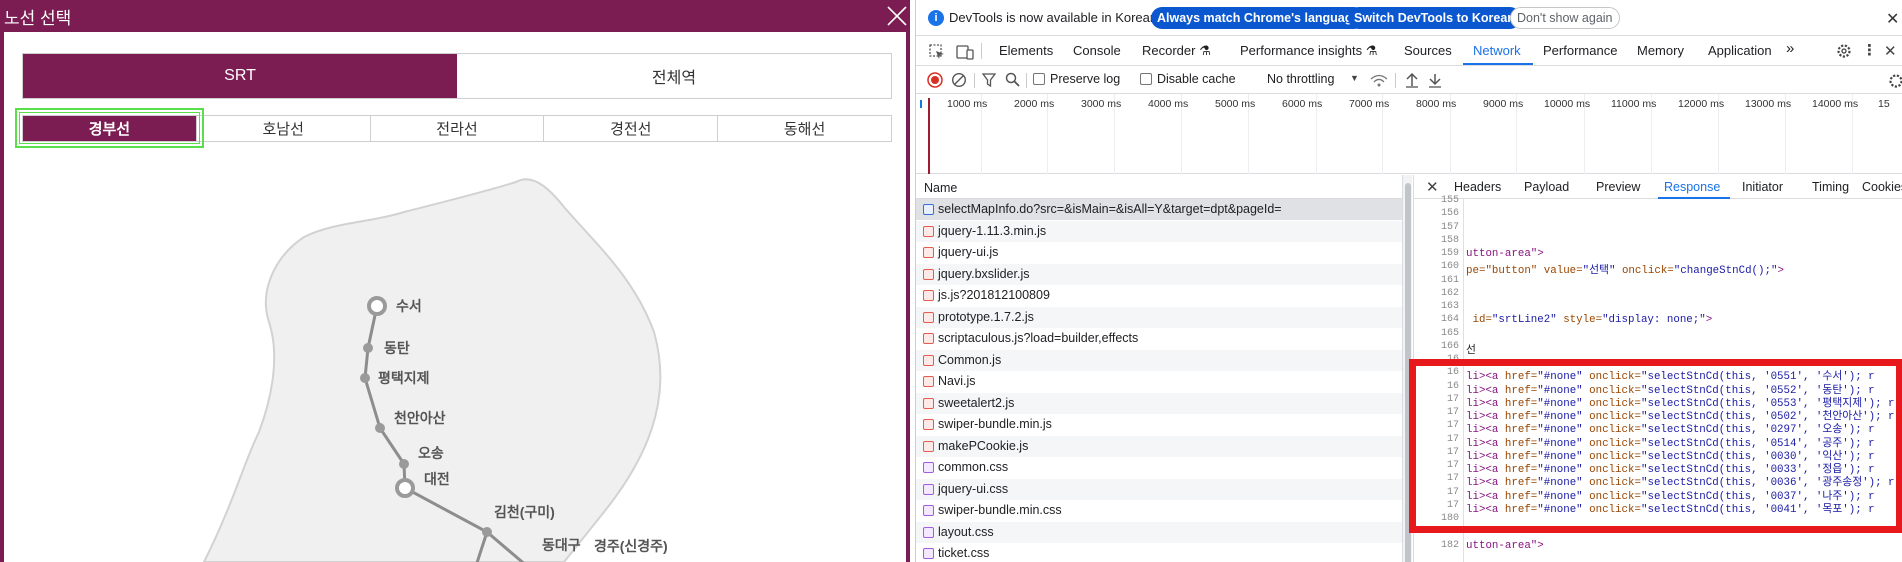 The image size is (1902, 562). Describe the element at coordinates (1844, 51) in the screenshot. I see `settings-gear-icon` at that location.